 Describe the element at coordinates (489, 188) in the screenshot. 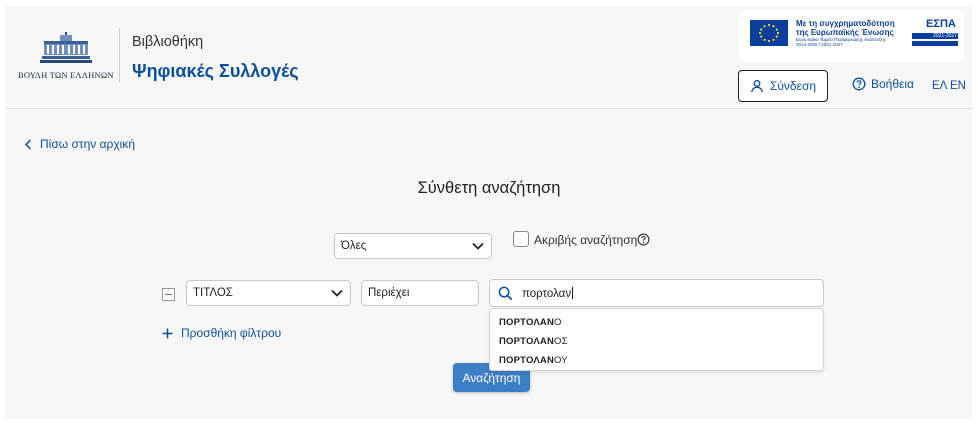

I see `page-title: Σύνθετη αναζήτηση` at that location.